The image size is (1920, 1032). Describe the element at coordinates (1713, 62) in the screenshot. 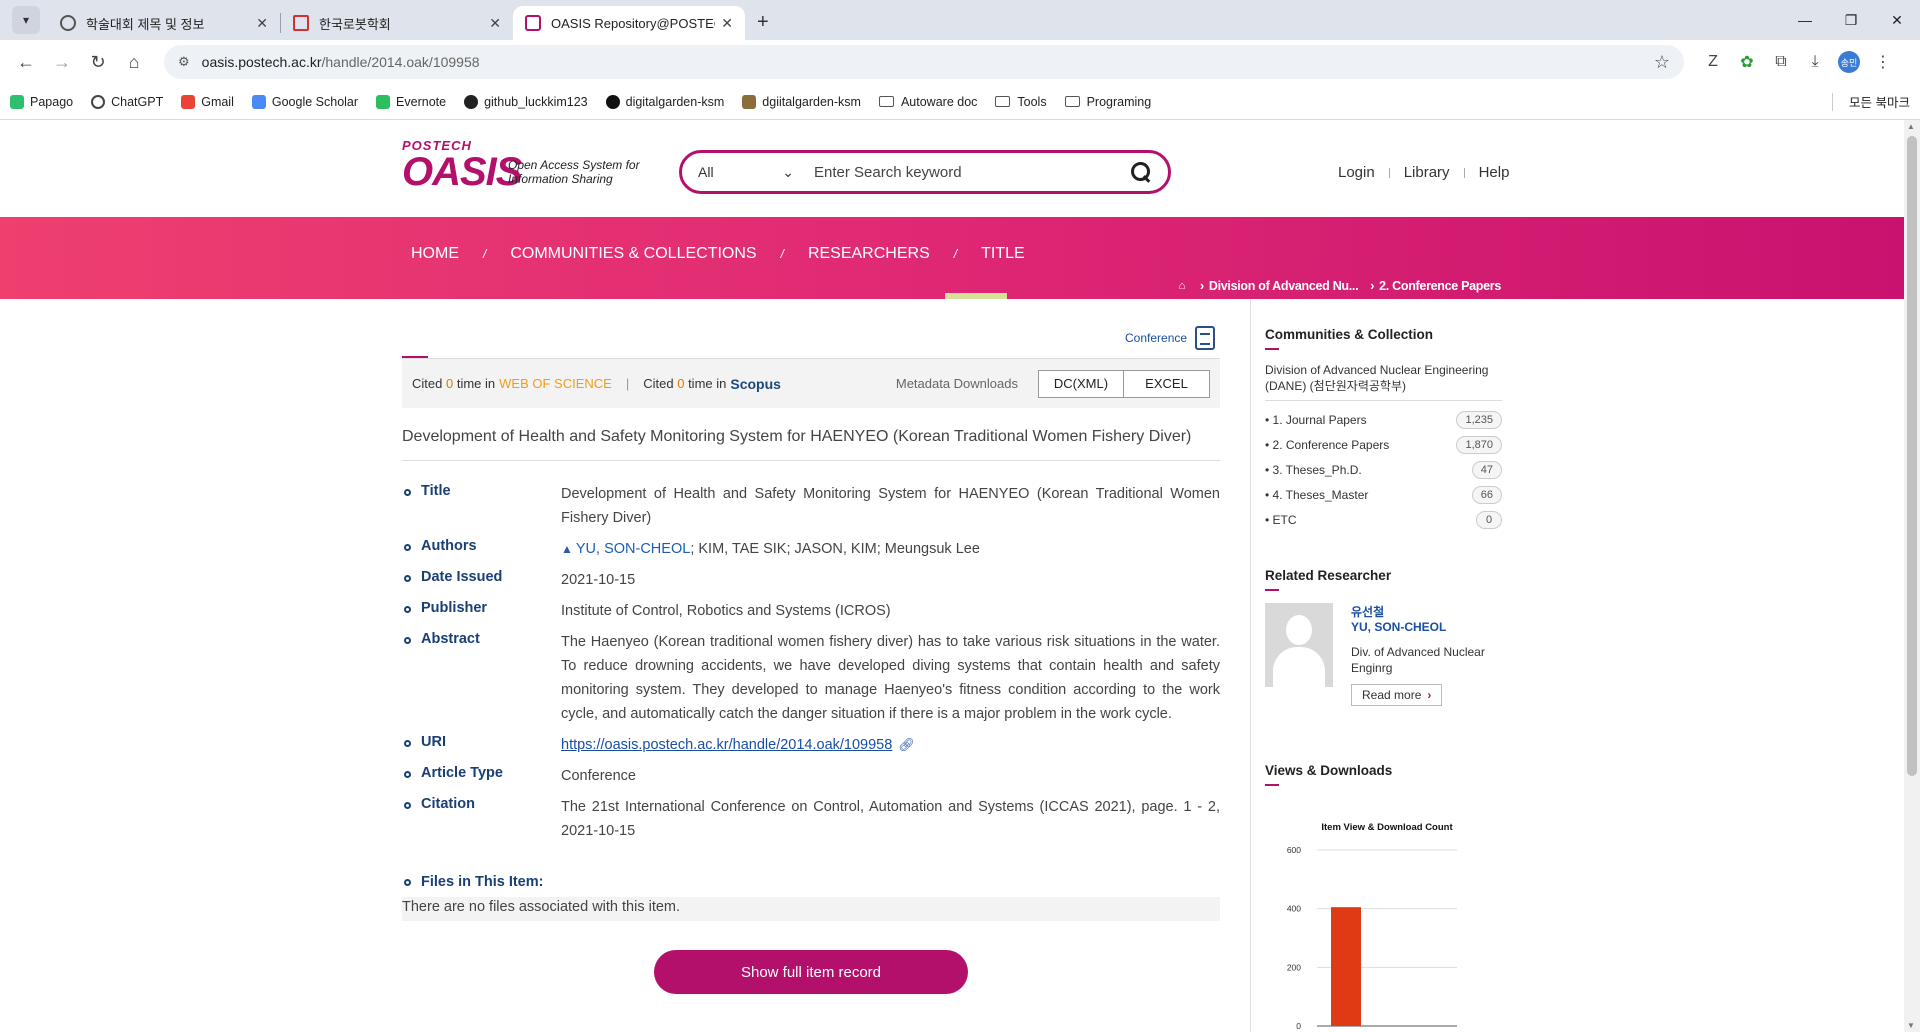

I see `zotero-extension-icon: Z` at that location.